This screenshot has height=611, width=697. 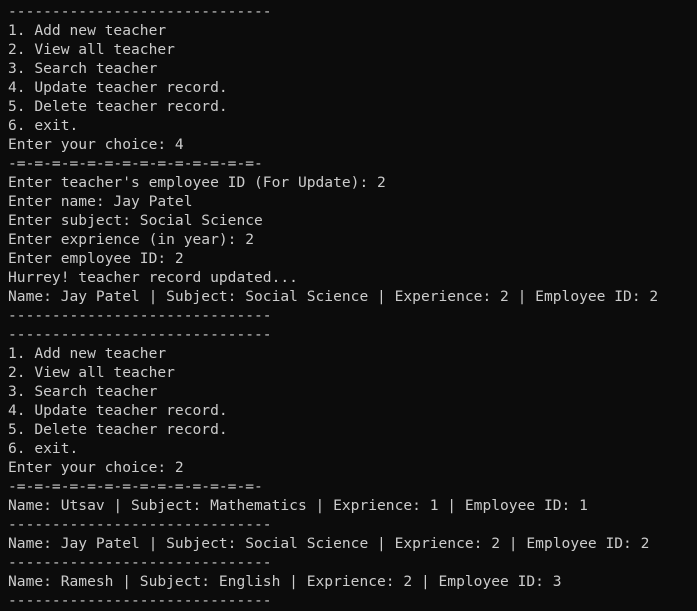 I want to click on name-prompt: Enter name: Jay Patel, so click(x=100, y=201).